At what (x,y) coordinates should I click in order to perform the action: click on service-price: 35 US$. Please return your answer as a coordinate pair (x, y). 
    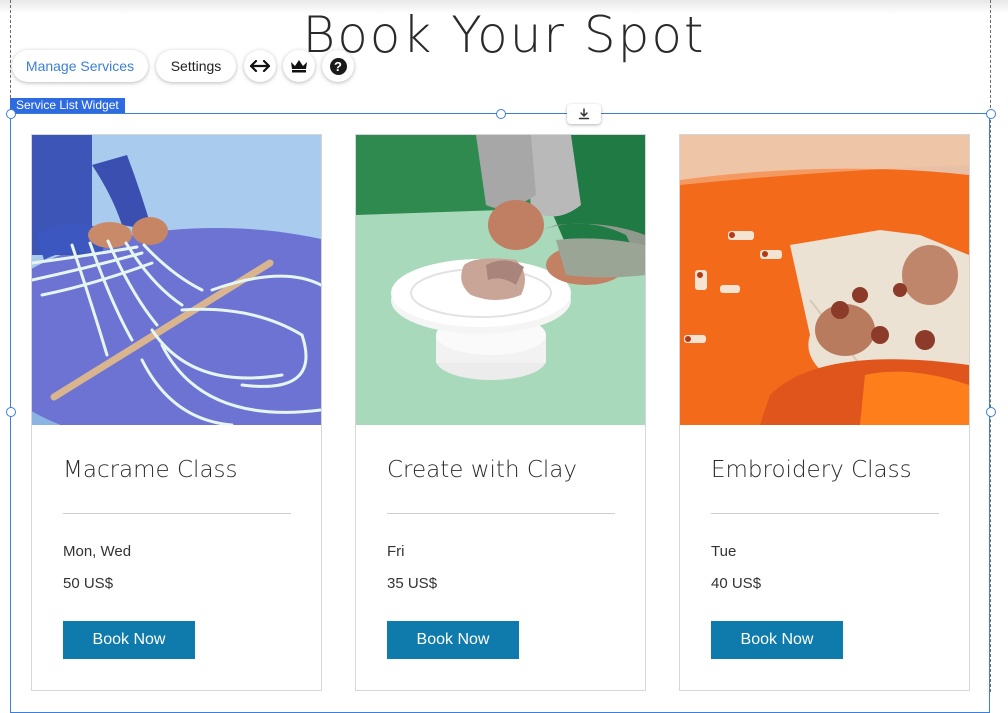
    Looking at the image, I should click on (412, 583).